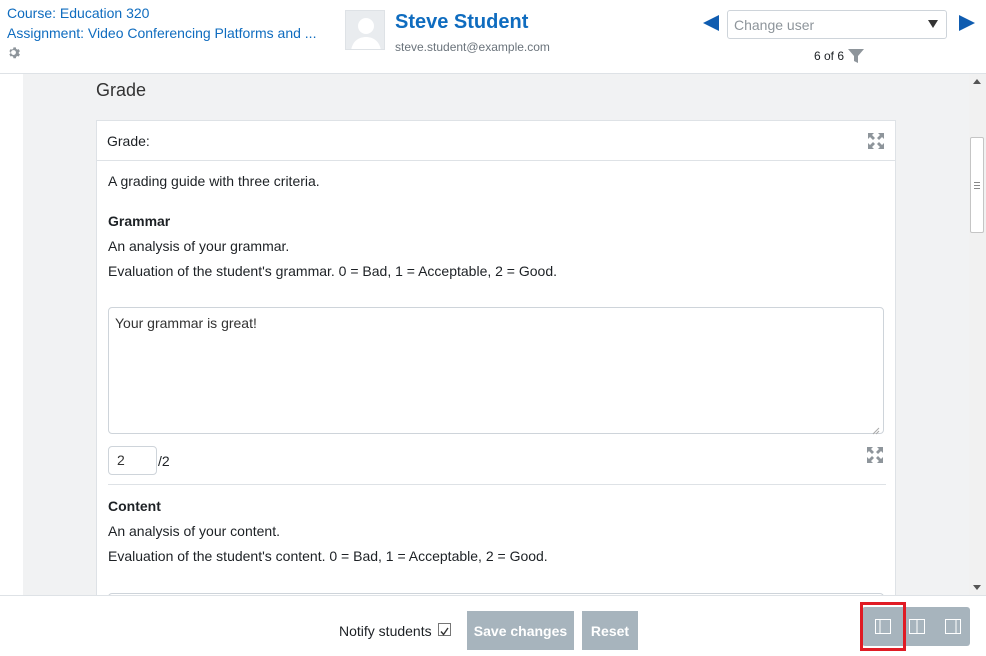 This screenshot has width=986, height=656. I want to click on layout-switcher, so click(915, 626).